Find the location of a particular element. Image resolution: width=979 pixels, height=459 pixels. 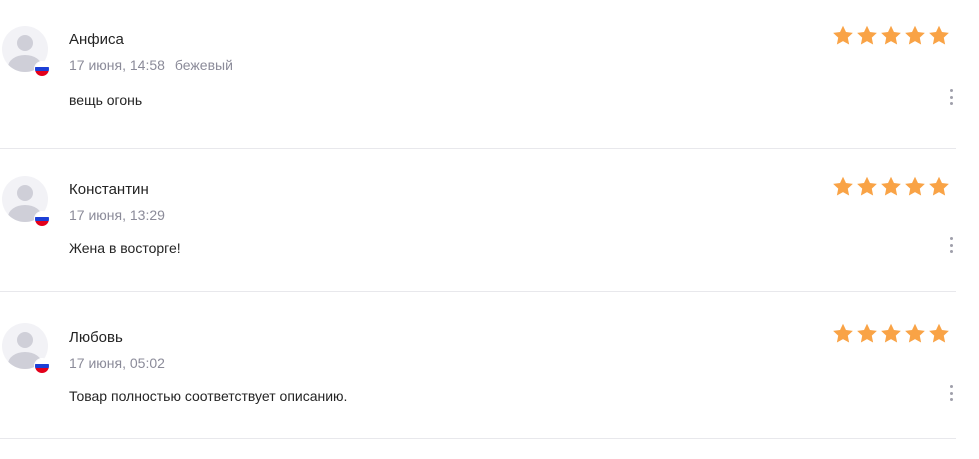

review-text: Товар полностью соответствует описанию. is located at coordinates (208, 396).